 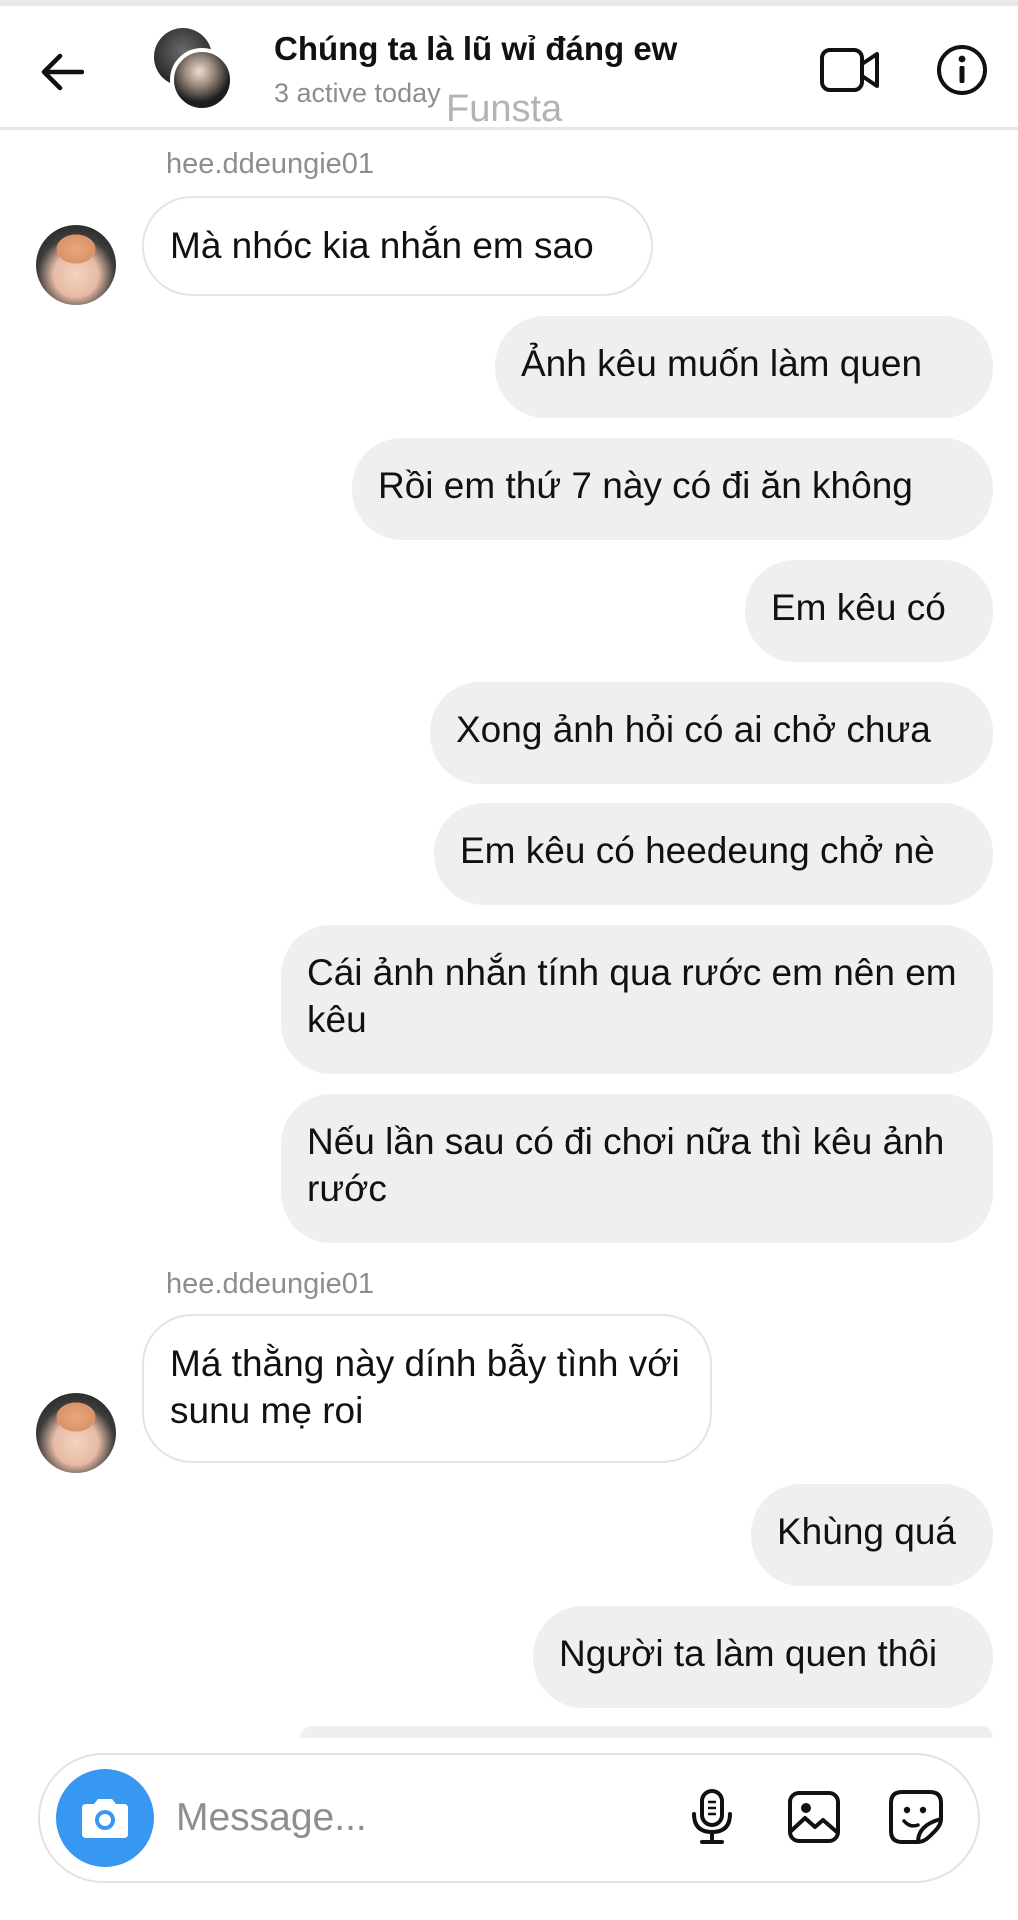 I want to click on gallery-button, so click(x=814, y=1817).